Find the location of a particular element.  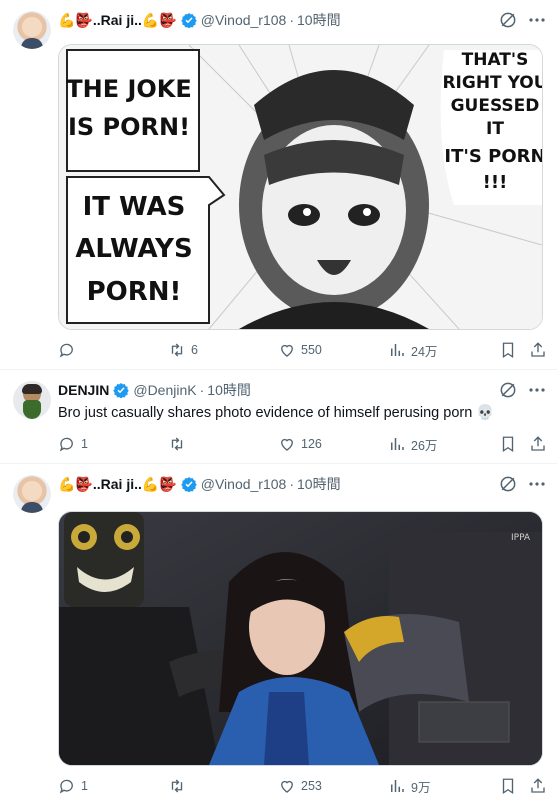

tweet-actions: 1 253 9万 is located at coordinates (302, 786).